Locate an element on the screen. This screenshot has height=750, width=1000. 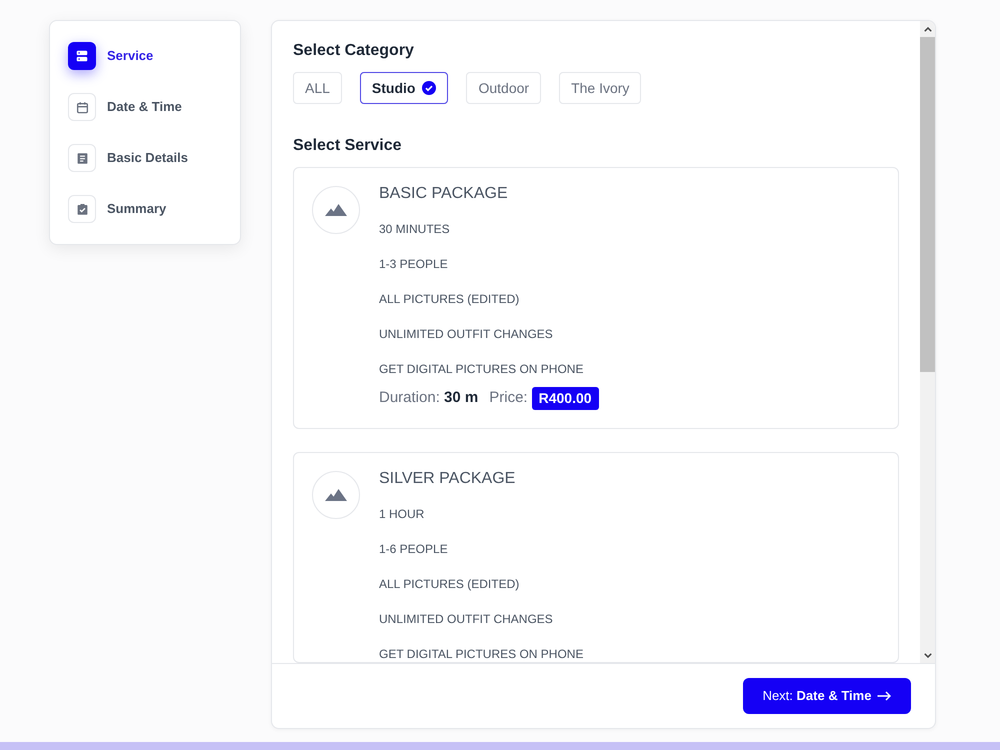
package-title: BASIC PACKAGE is located at coordinates (444, 194).